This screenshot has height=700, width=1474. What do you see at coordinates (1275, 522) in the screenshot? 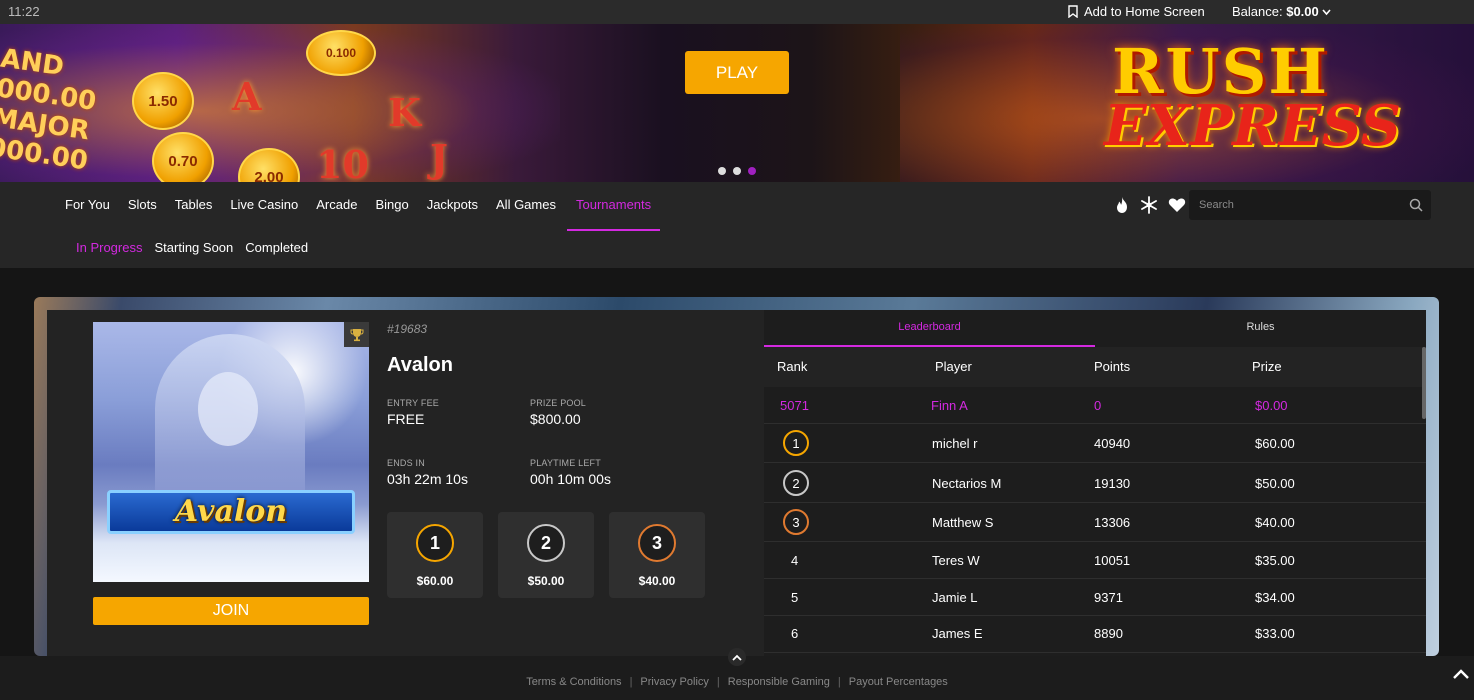
I see `cell-prize: $40.00` at bounding box center [1275, 522].